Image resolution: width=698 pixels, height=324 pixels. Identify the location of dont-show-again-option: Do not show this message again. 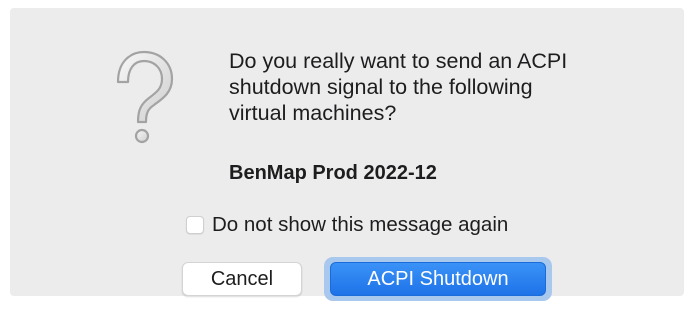
(347, 225).